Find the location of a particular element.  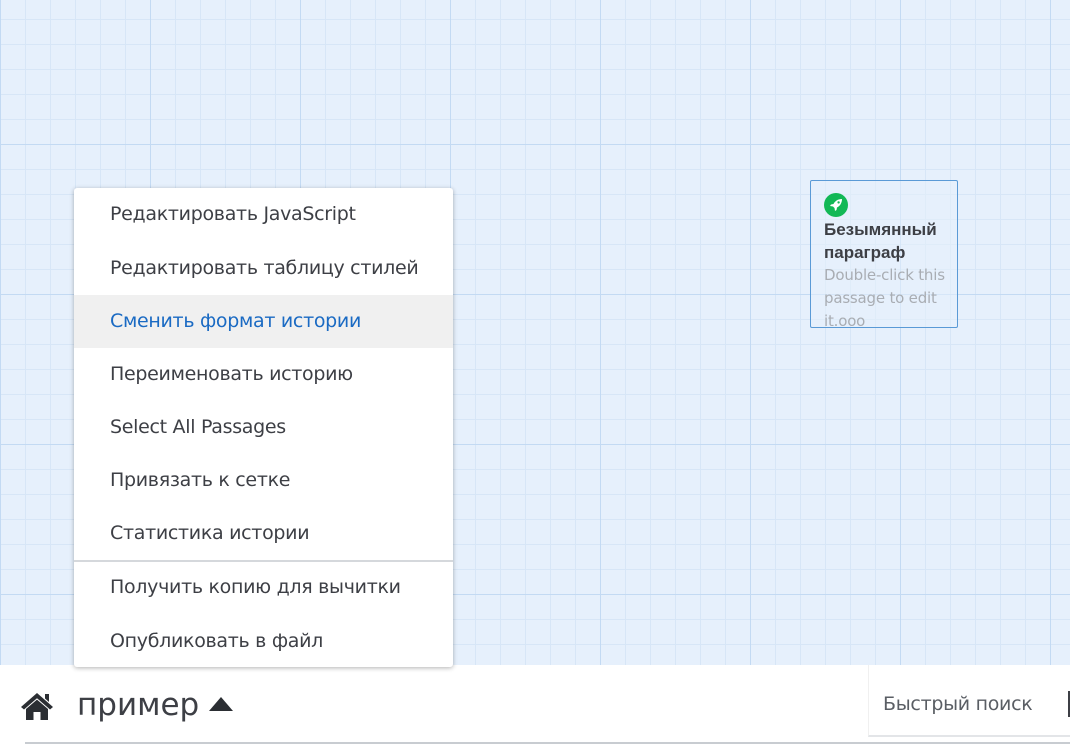

home-icon is located at coordinates (37, 706).